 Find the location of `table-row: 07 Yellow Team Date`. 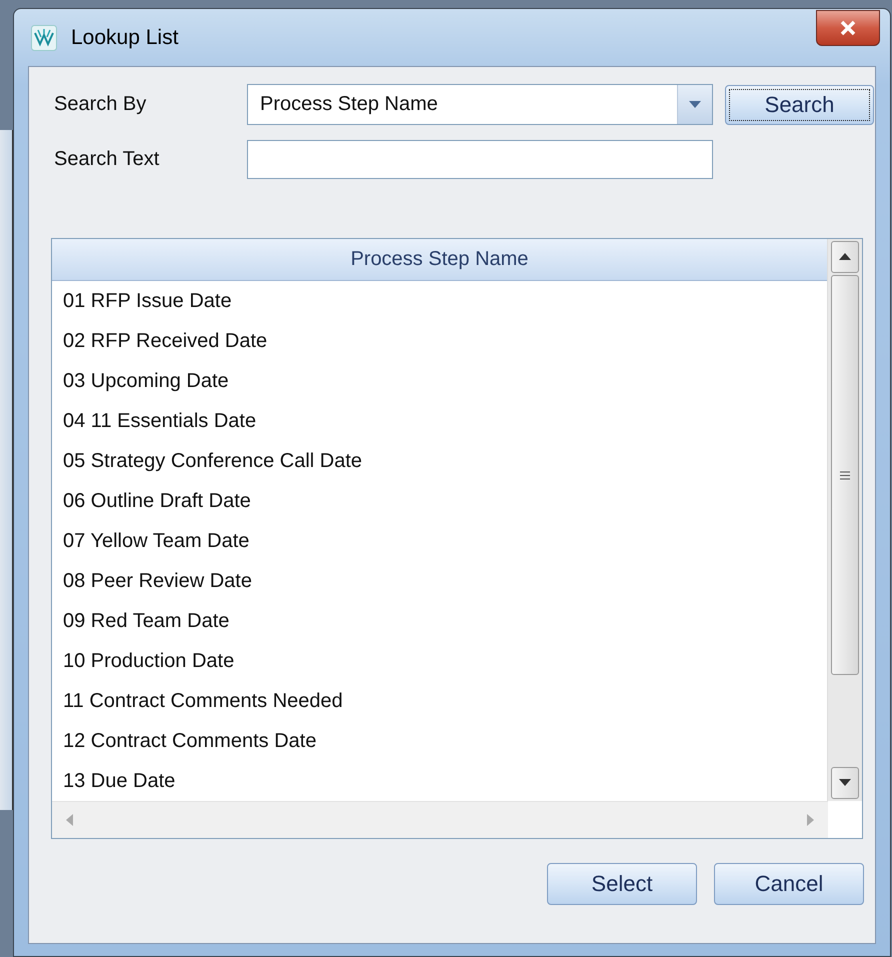

table-row: 07 Yellow Team Date is located at coordinates (439, 541).